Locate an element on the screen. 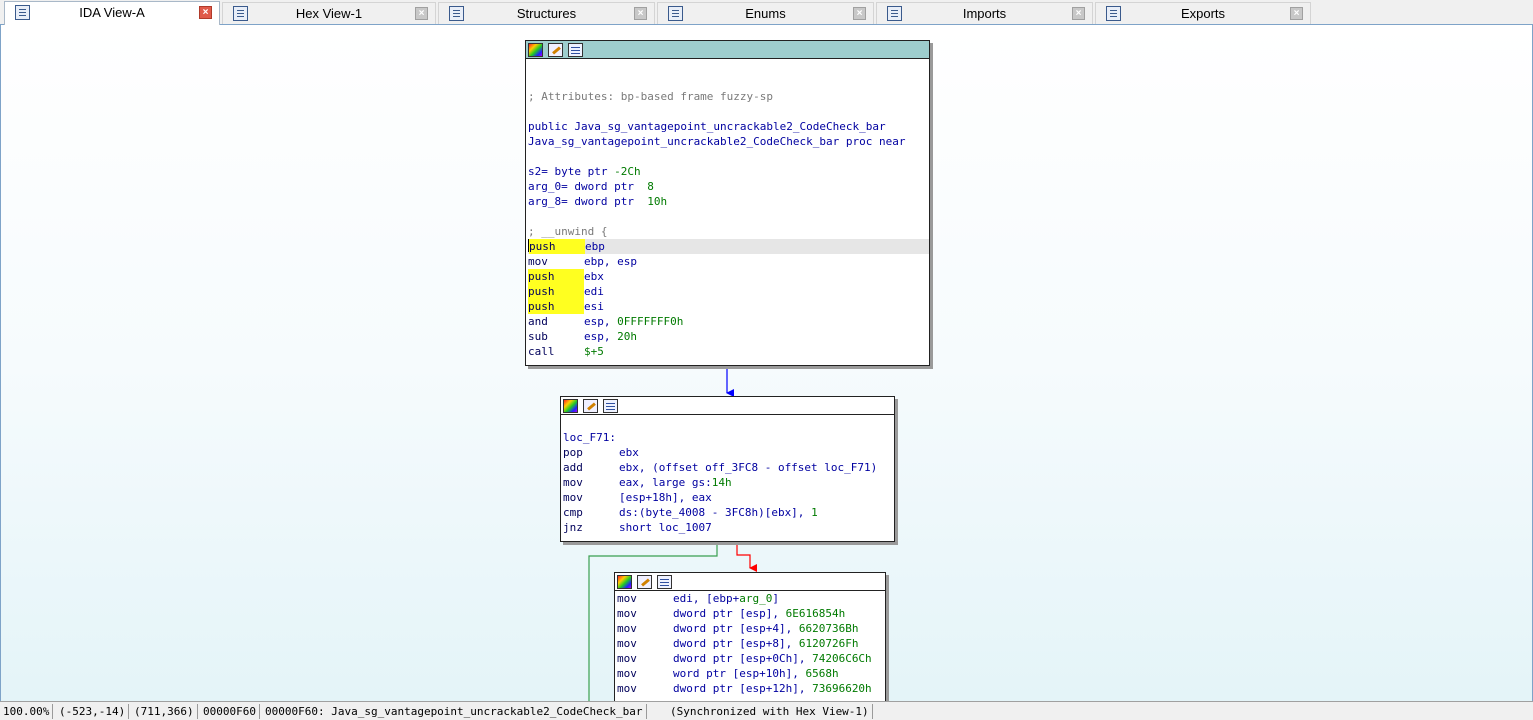 The height and width of the screenshot is (720, 1533). disasm-line: arg_8= dword ptr 10h is located at coordinates (728, 201).